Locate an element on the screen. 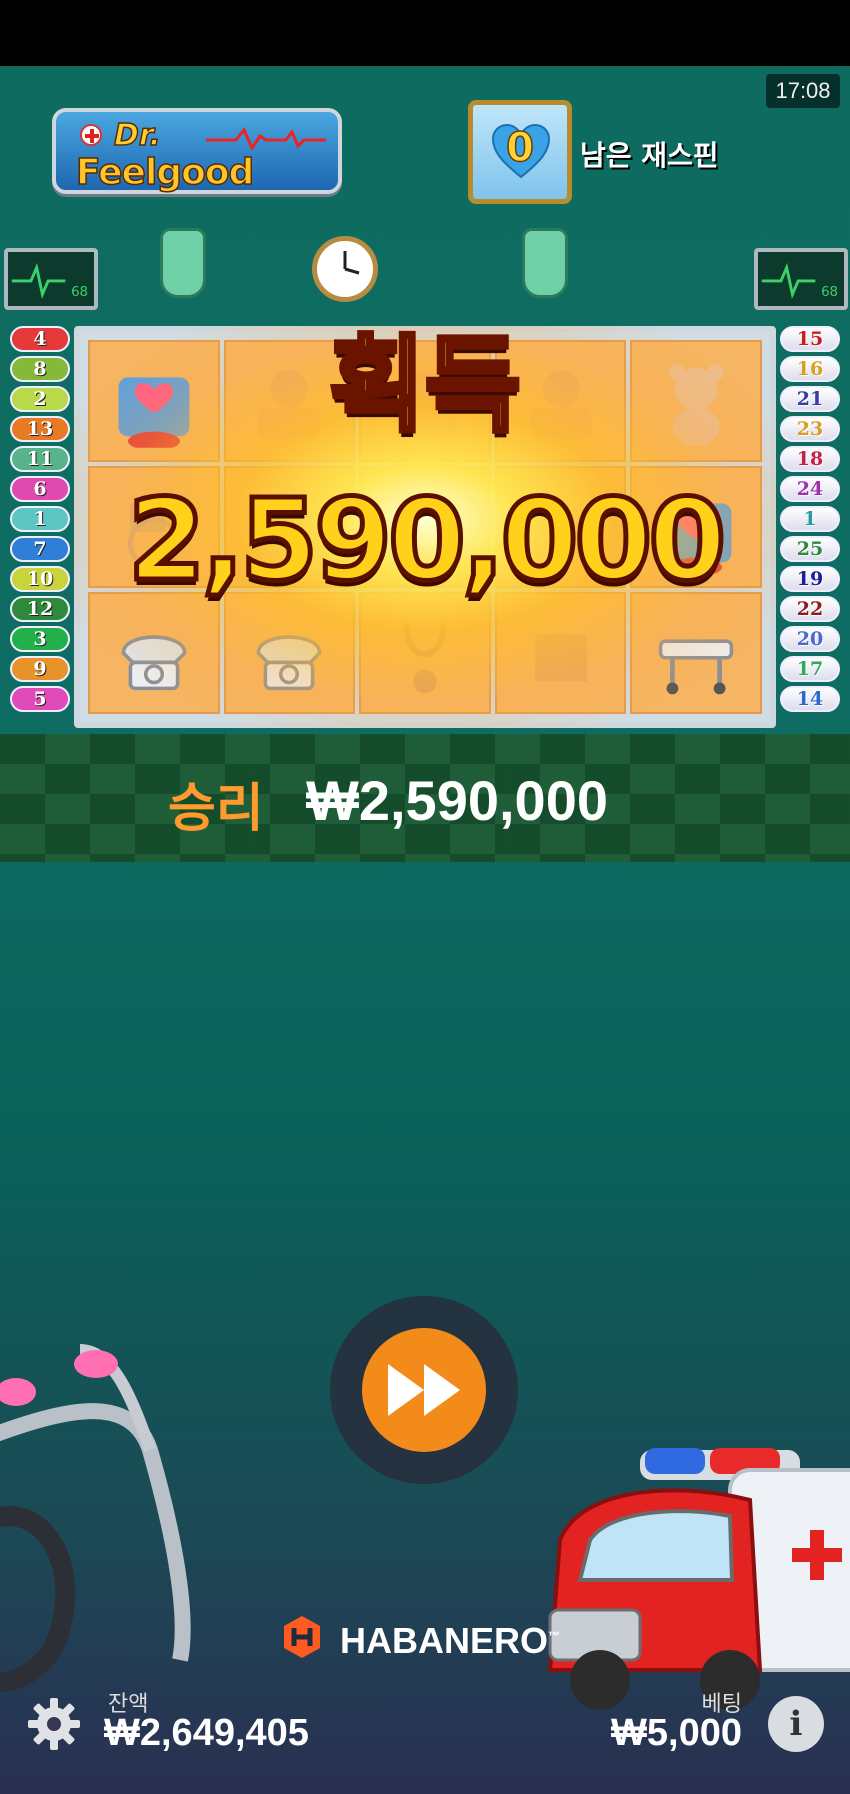 The width and height of the screenshot is (850, 1794). respin-count: 0 is located at coordinates (519, 148).